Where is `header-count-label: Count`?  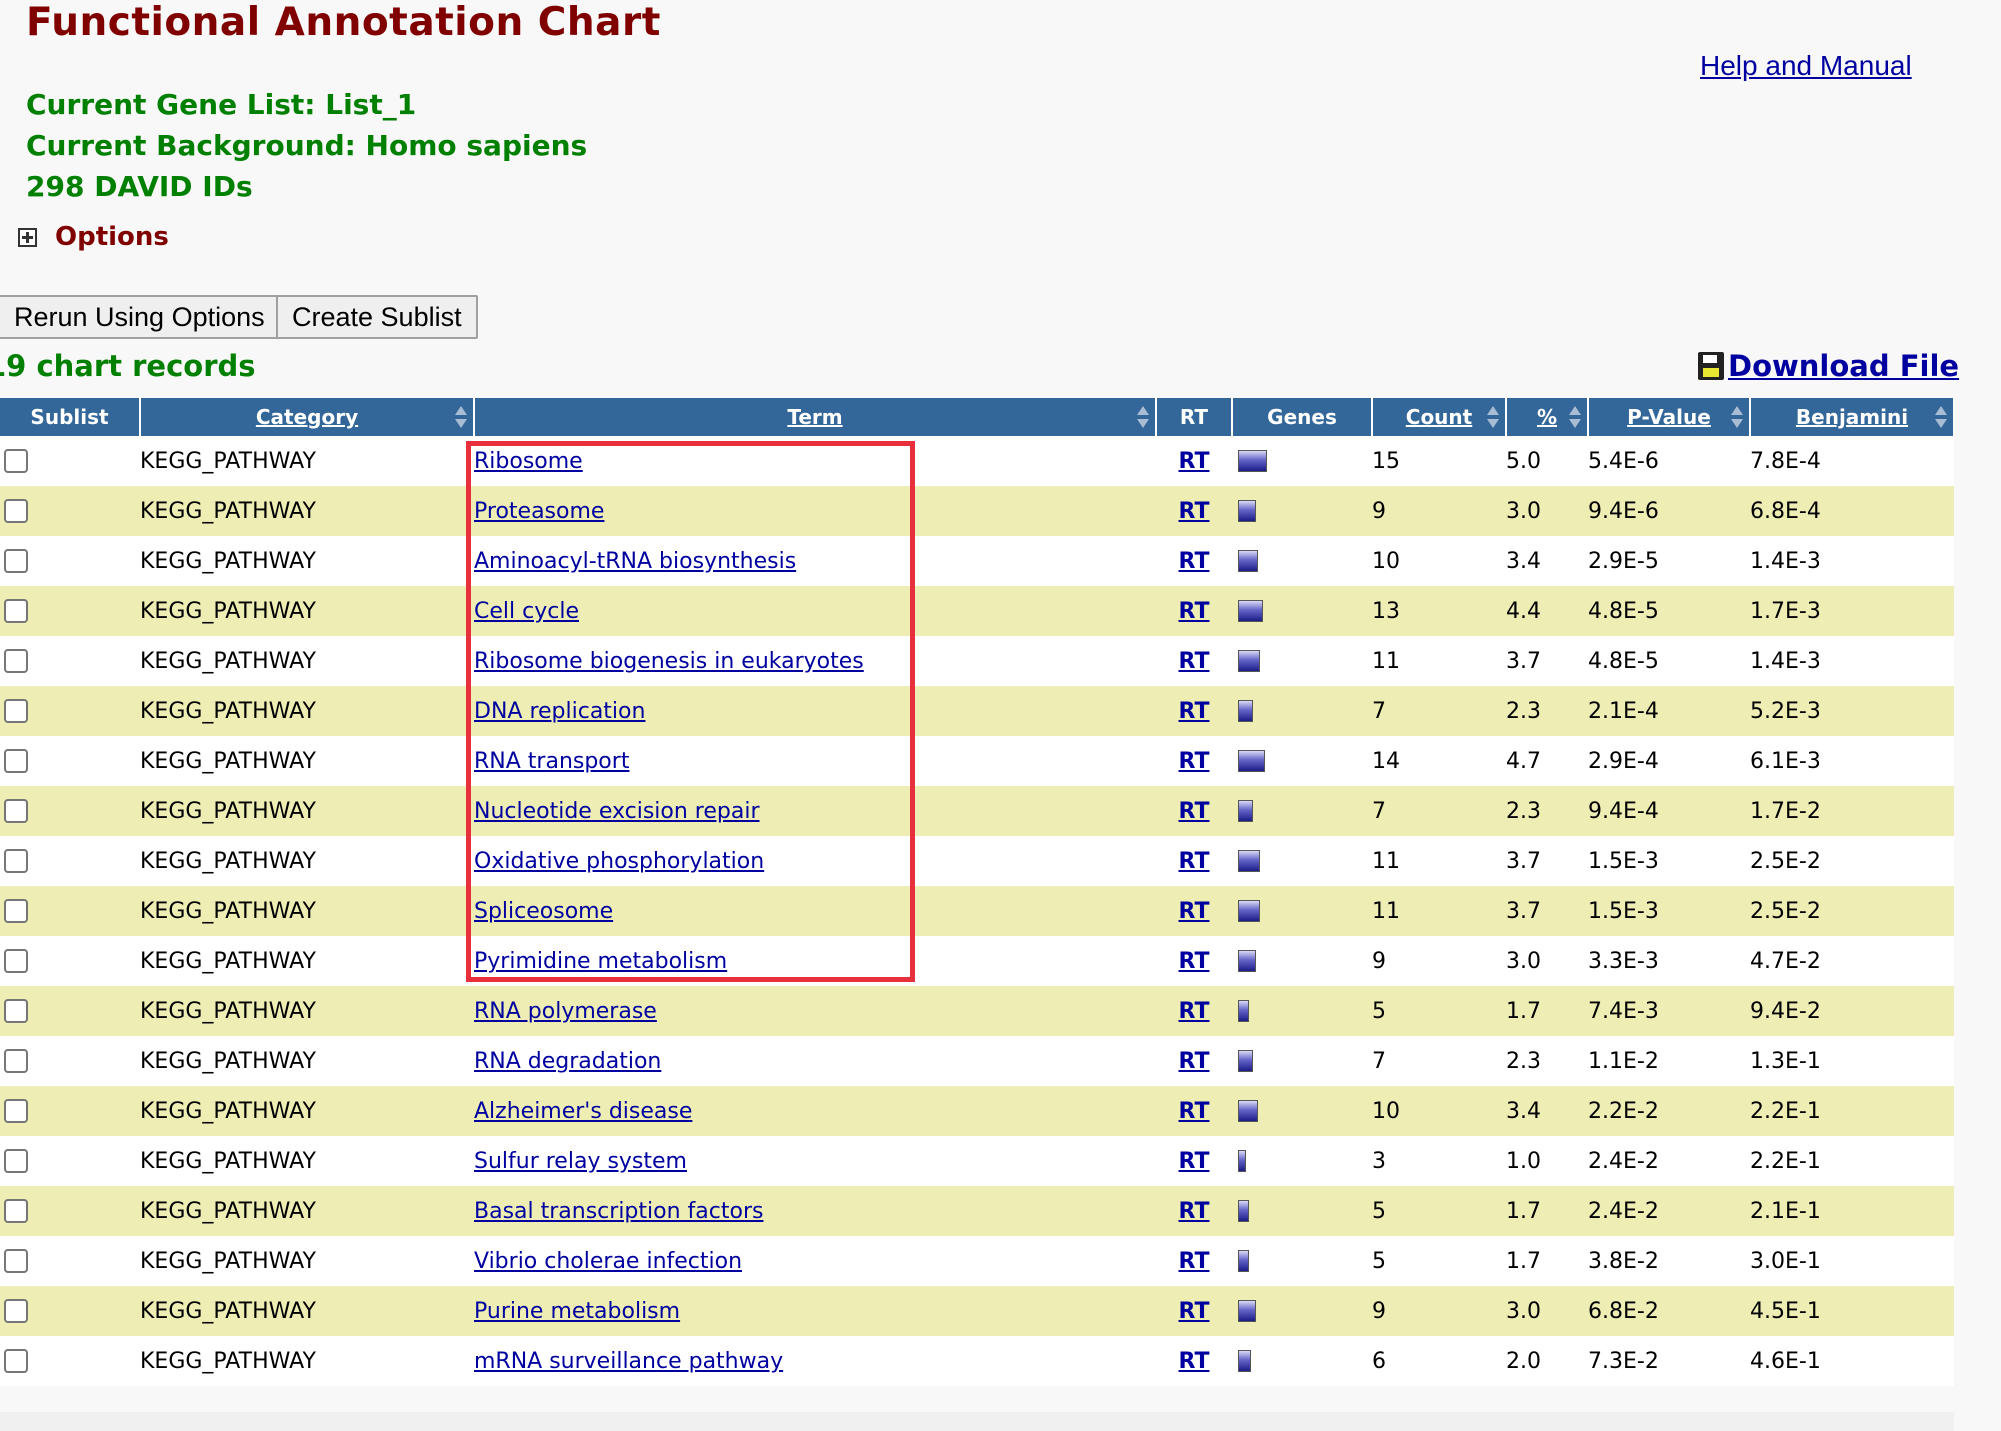
header-count-label: Count is located at coordinates (1439, 417).